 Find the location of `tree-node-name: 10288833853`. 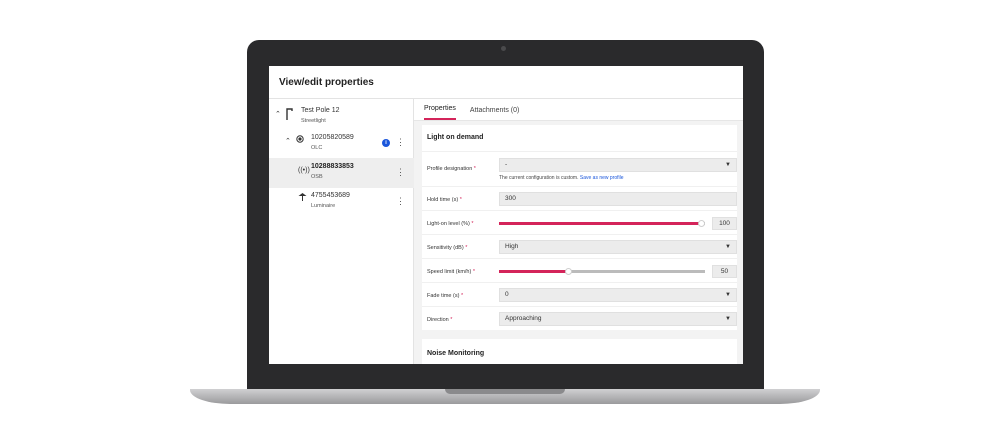

tree-node-name: 10288833853 is located at coordinates (332, 166).